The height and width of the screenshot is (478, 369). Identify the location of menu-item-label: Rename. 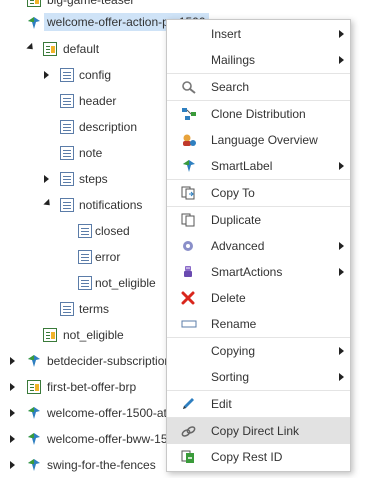
(234, 324).